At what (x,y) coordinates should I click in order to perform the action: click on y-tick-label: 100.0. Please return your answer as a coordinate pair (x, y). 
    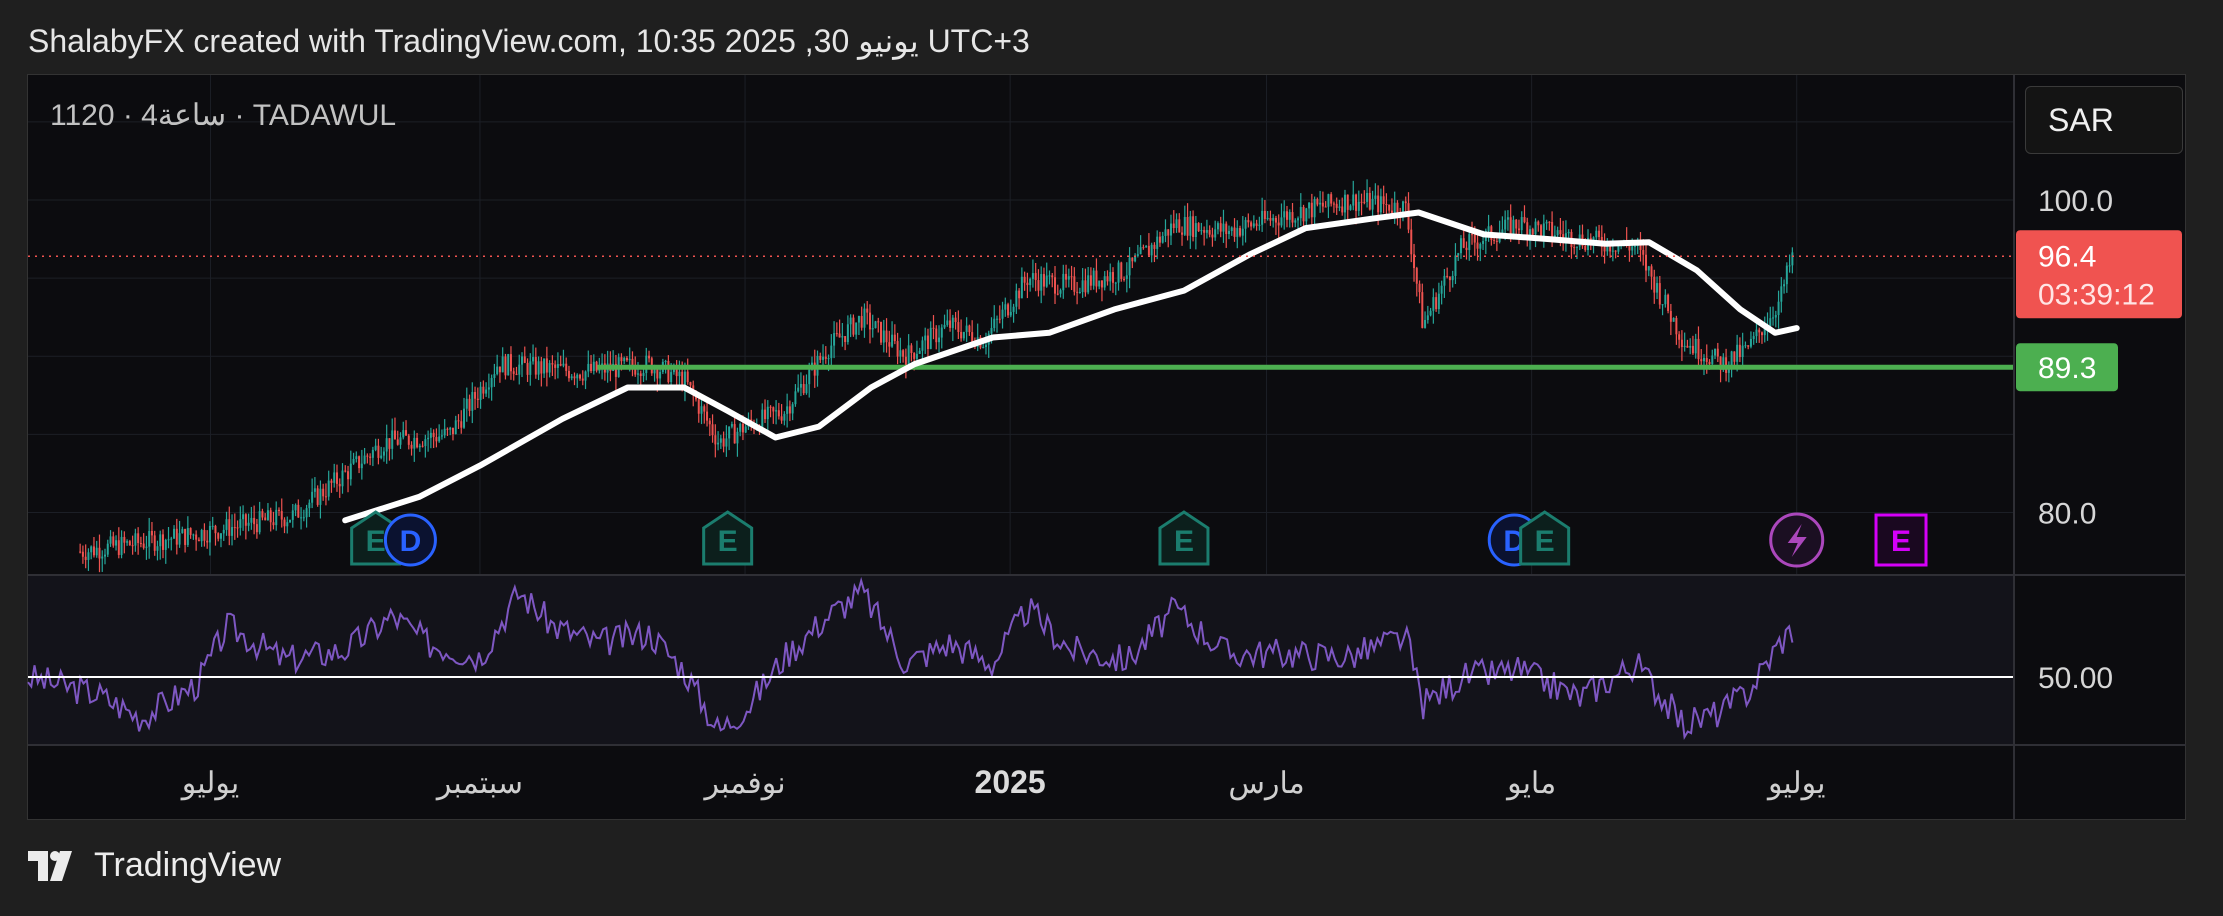
    Looking at the image, I should click on (2075, 201).